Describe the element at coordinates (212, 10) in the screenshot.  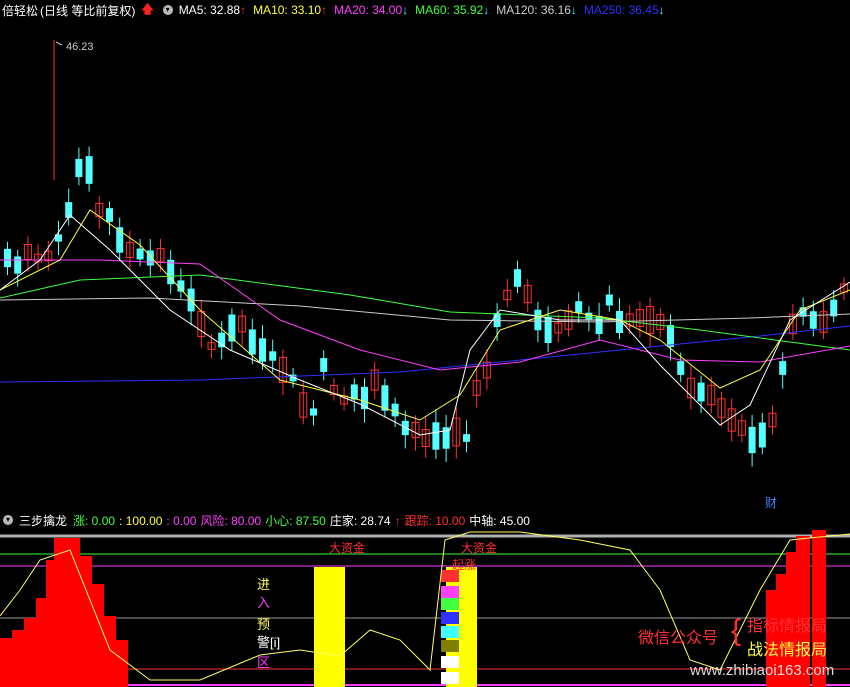
I see `ma-legend-item: MA5: 32.88↑` at that location.